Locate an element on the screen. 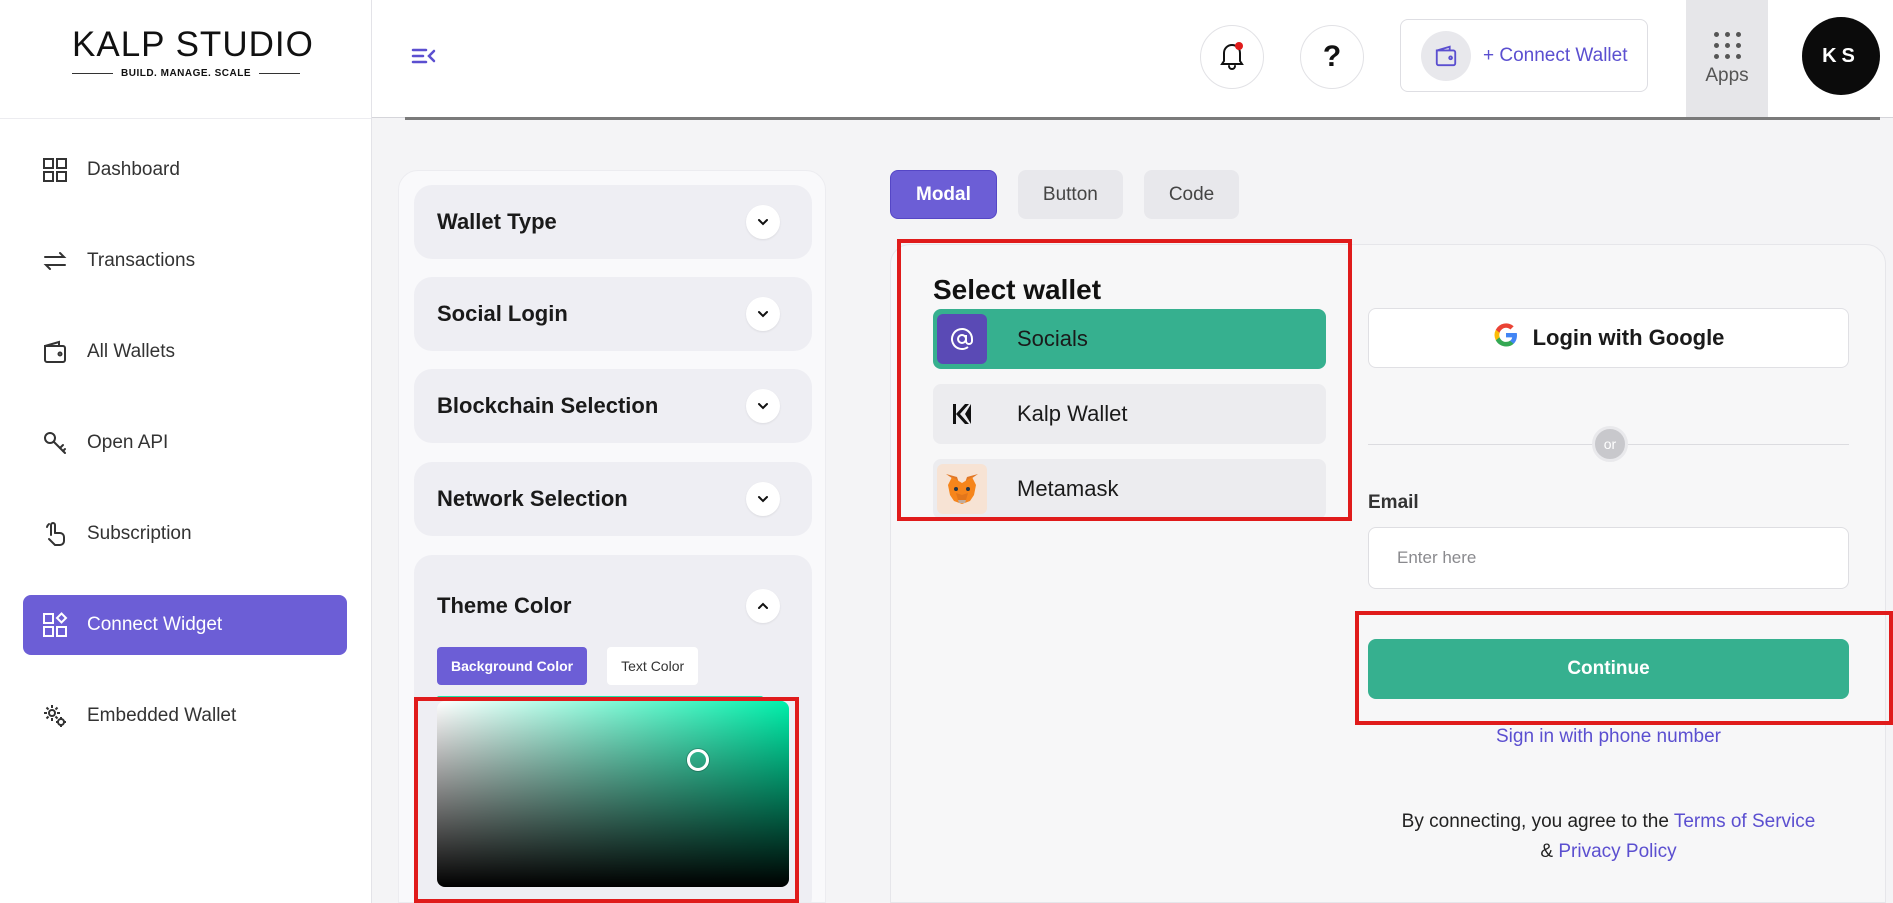 The width and height of the screenshot is (1893, 903). help-icon: ? is located at coordinates (1332, 56).